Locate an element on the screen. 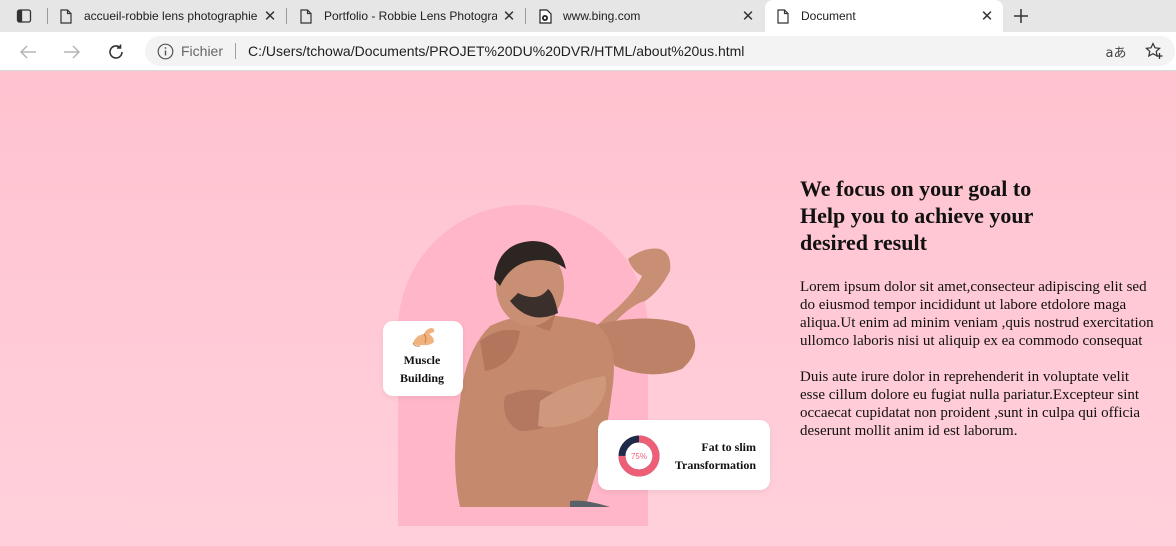  tab-portfolio: Portfolio - Robbie Lens Photography ✕ is located at coordinates (406, 16).